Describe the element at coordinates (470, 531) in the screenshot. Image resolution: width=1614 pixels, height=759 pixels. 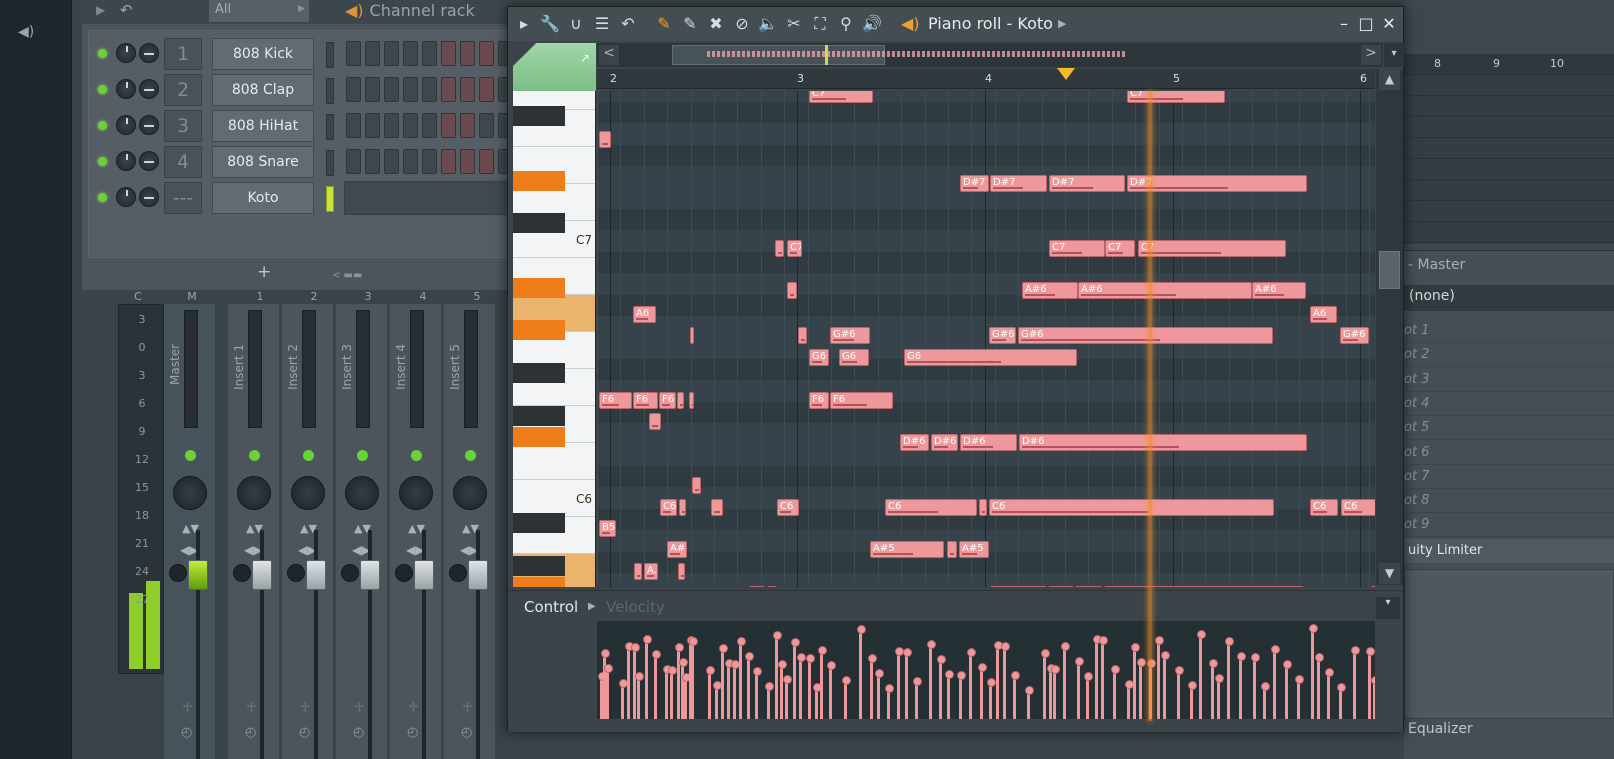
I see `mixer-strip: Insert 5 ▲▼ ◀▶ ♱ ◴` at that location.